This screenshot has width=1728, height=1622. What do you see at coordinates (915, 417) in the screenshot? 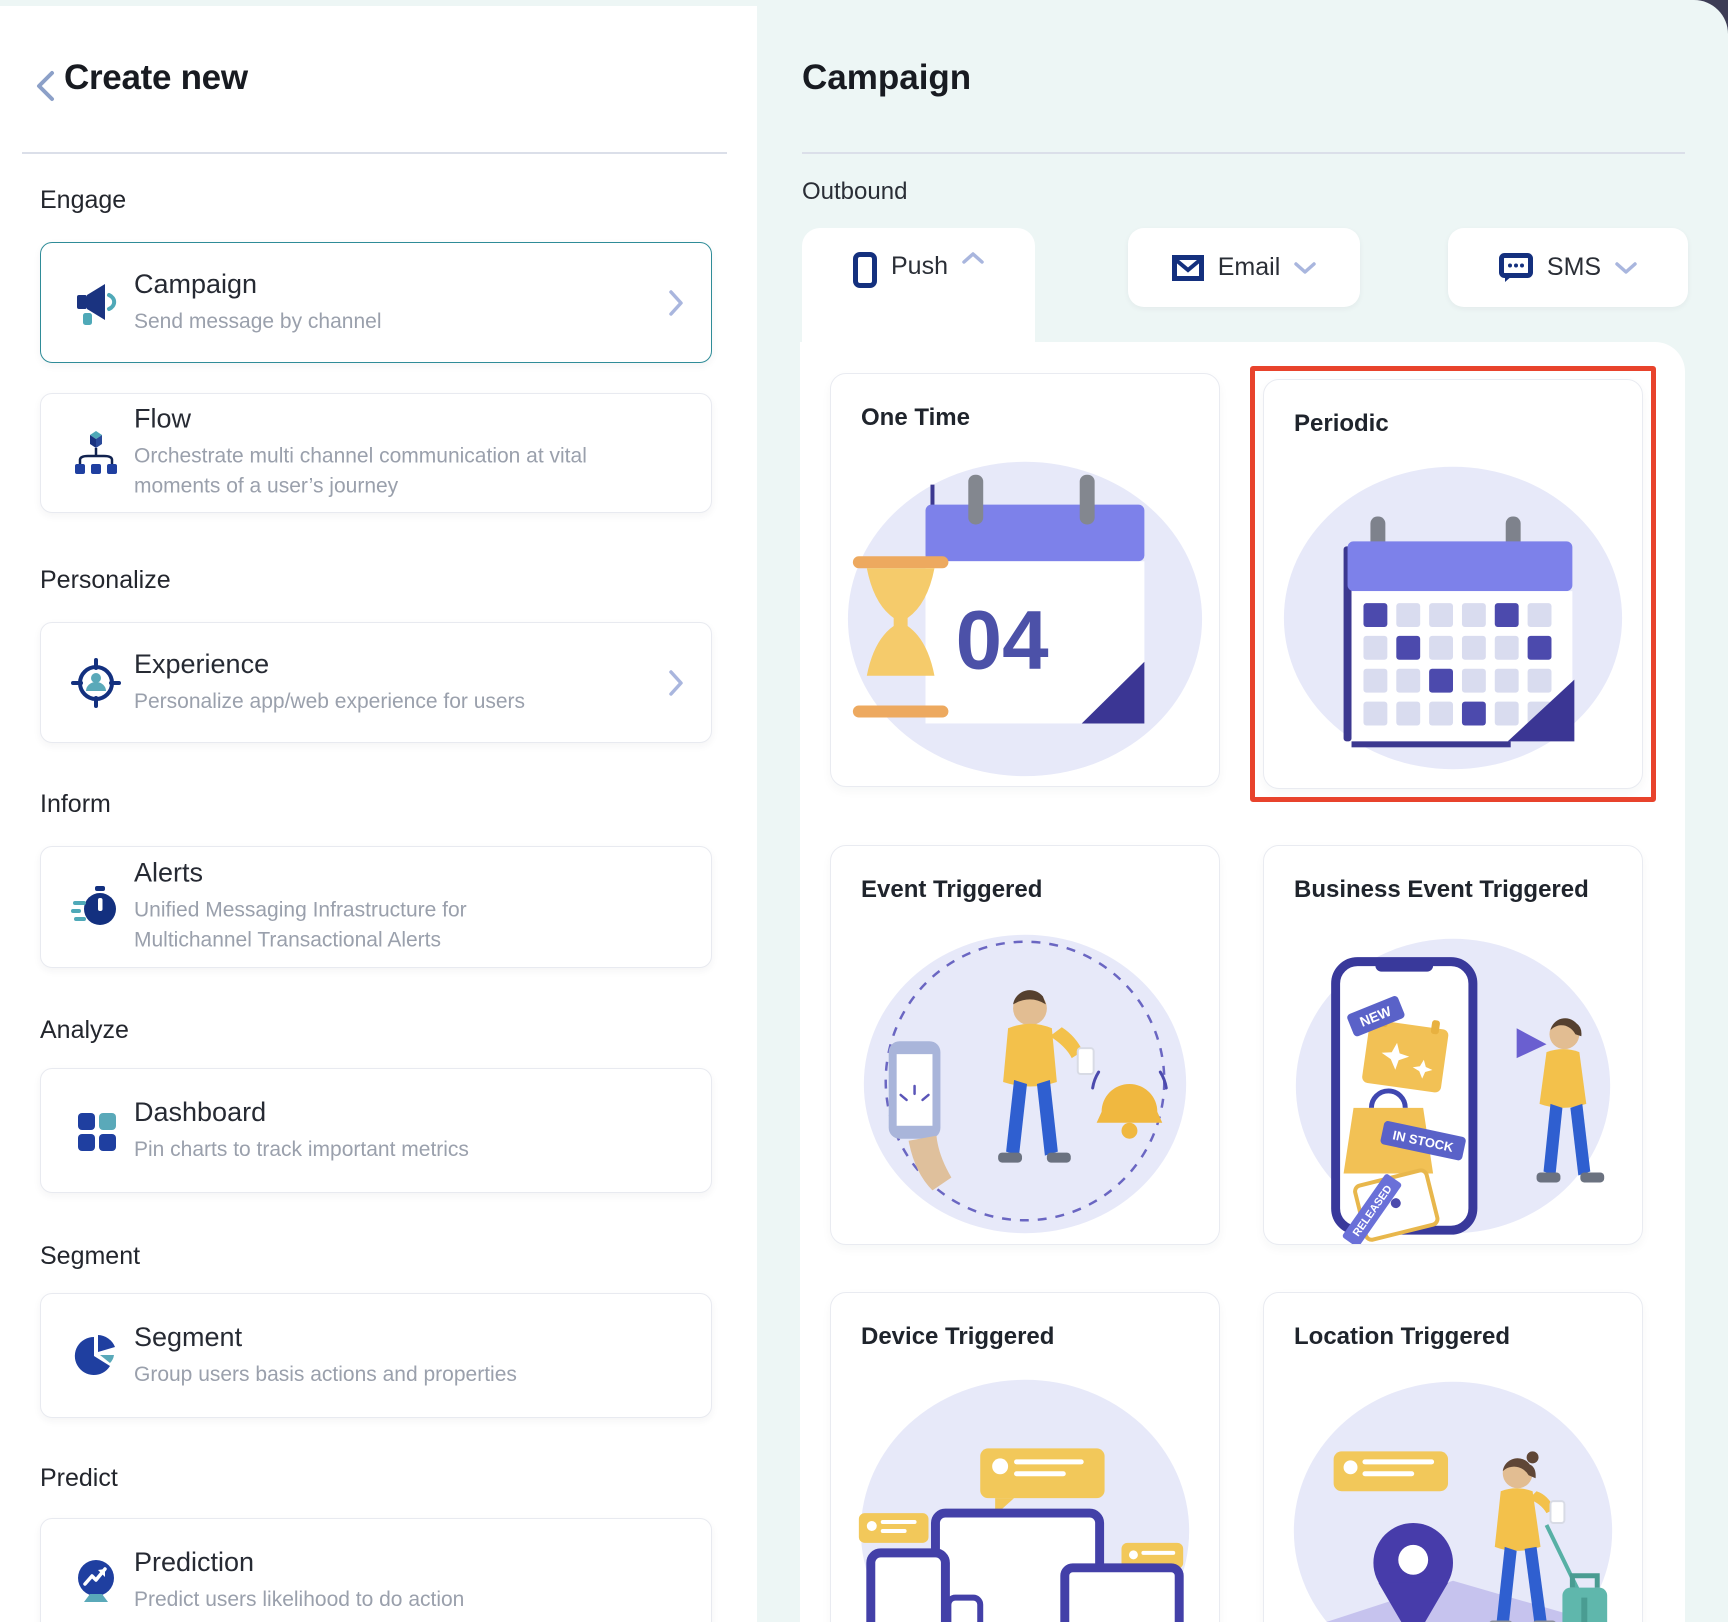
I see `type-title: One Time` at bounding box center [915, 417].